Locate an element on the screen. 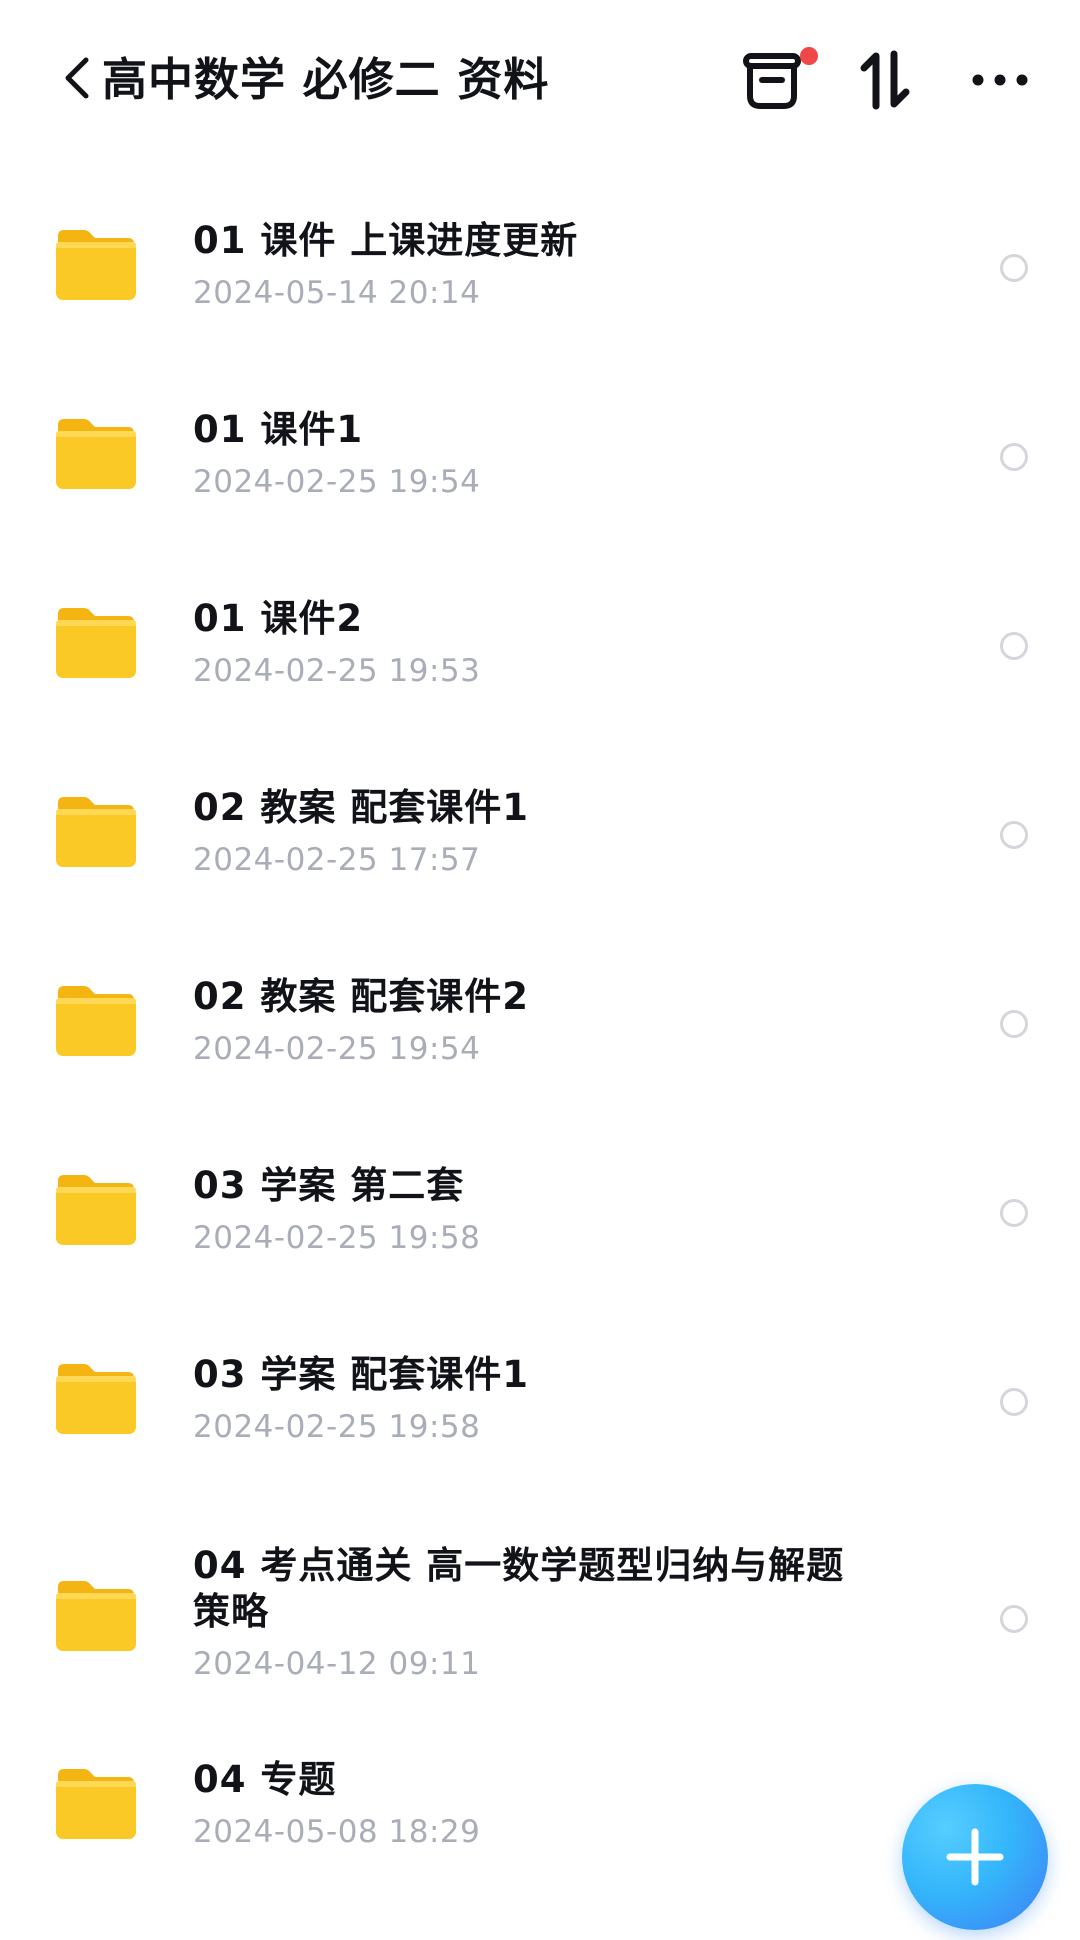 The width and height of the screenshot is (1080, 1940). file-name: 04 考点通关 高一数学题型归纳与解题策略 is located at coordinates (519, 1588).